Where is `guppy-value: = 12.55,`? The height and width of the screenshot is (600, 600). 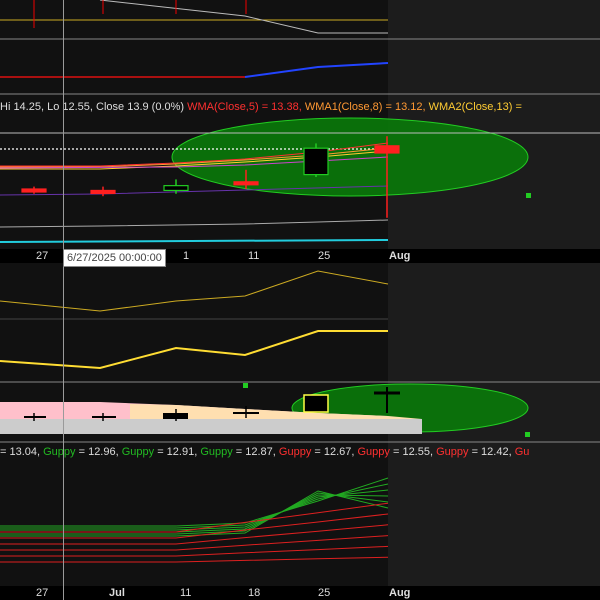
guppy-value: = 12.55, is located at coordinates (414, 452).